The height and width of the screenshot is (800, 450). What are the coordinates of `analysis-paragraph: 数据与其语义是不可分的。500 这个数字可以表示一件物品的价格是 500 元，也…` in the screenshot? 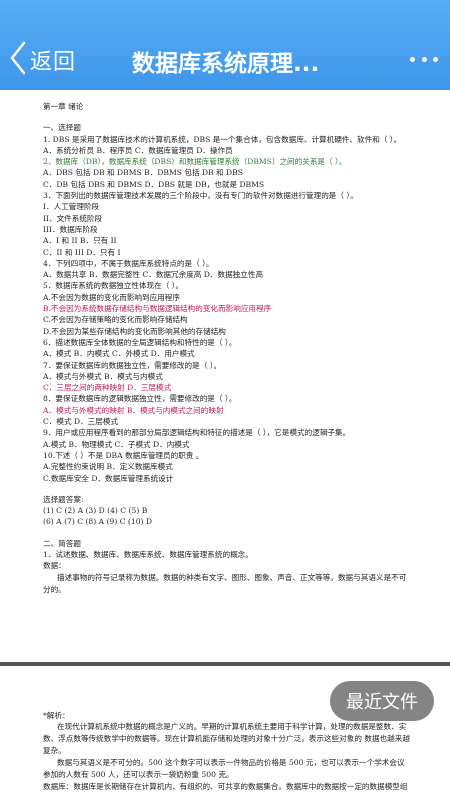 It's located at (224, 769).